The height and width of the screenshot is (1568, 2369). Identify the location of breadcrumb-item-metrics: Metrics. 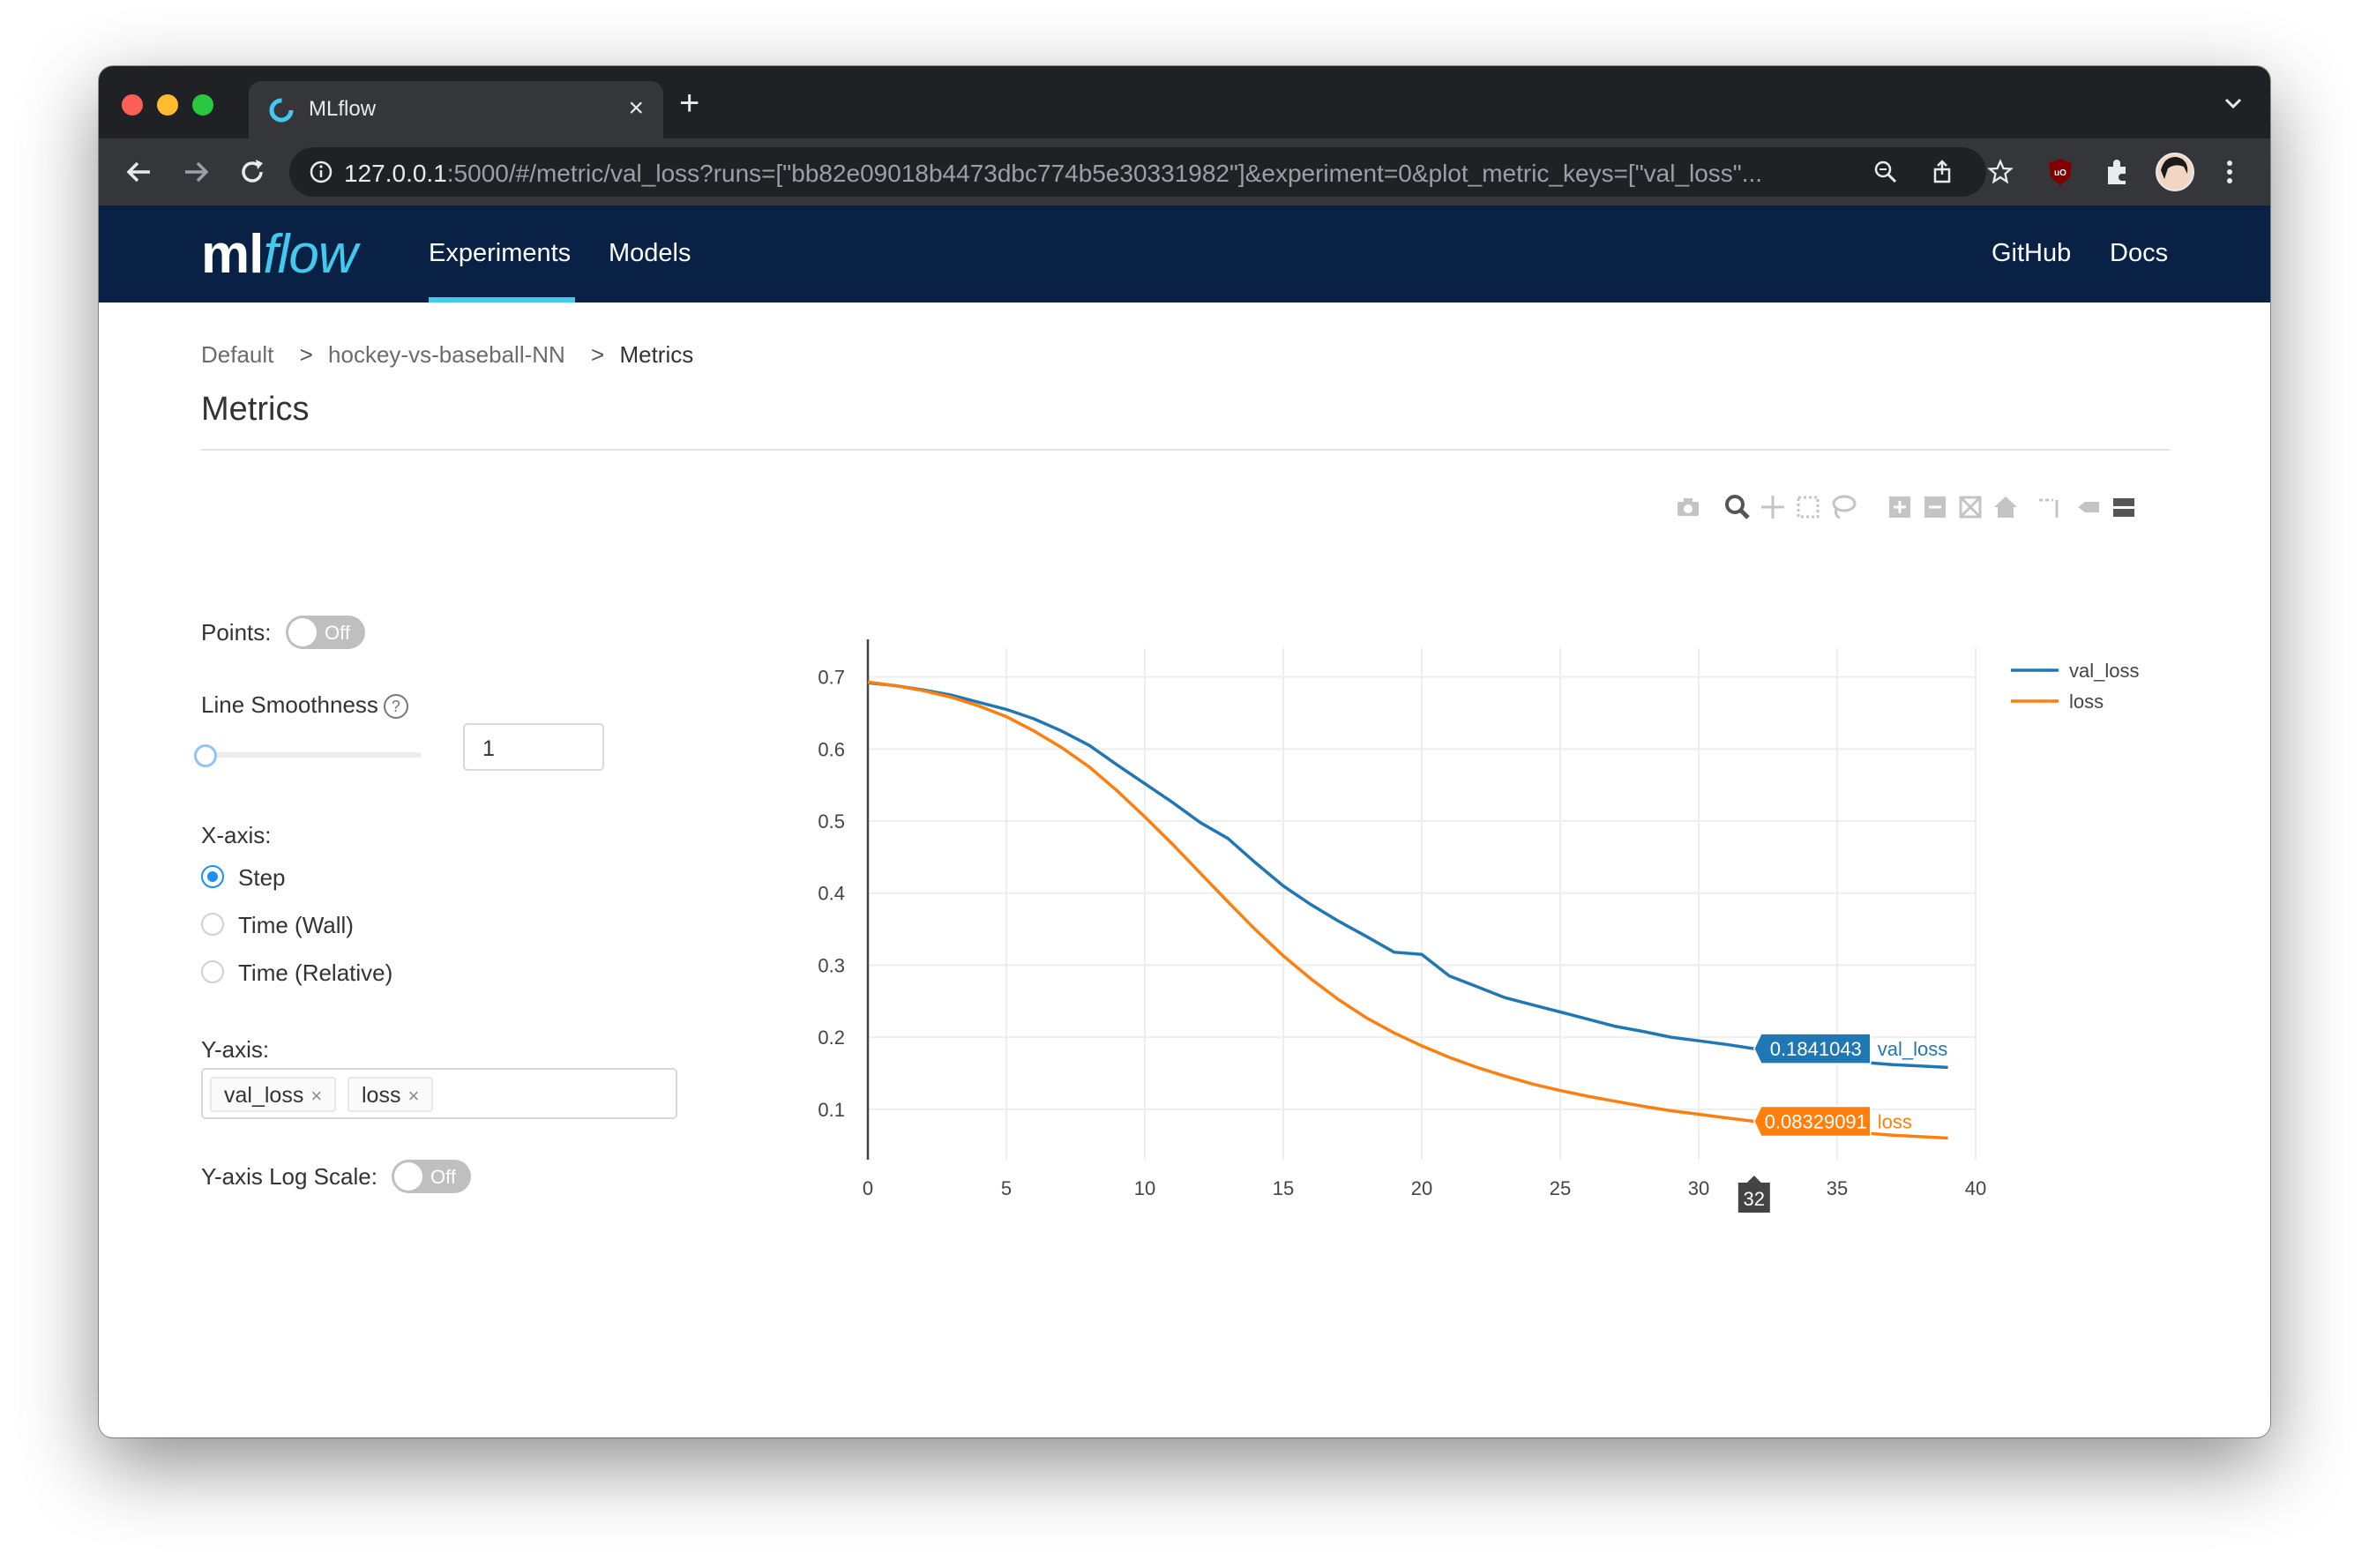
(656, 354).